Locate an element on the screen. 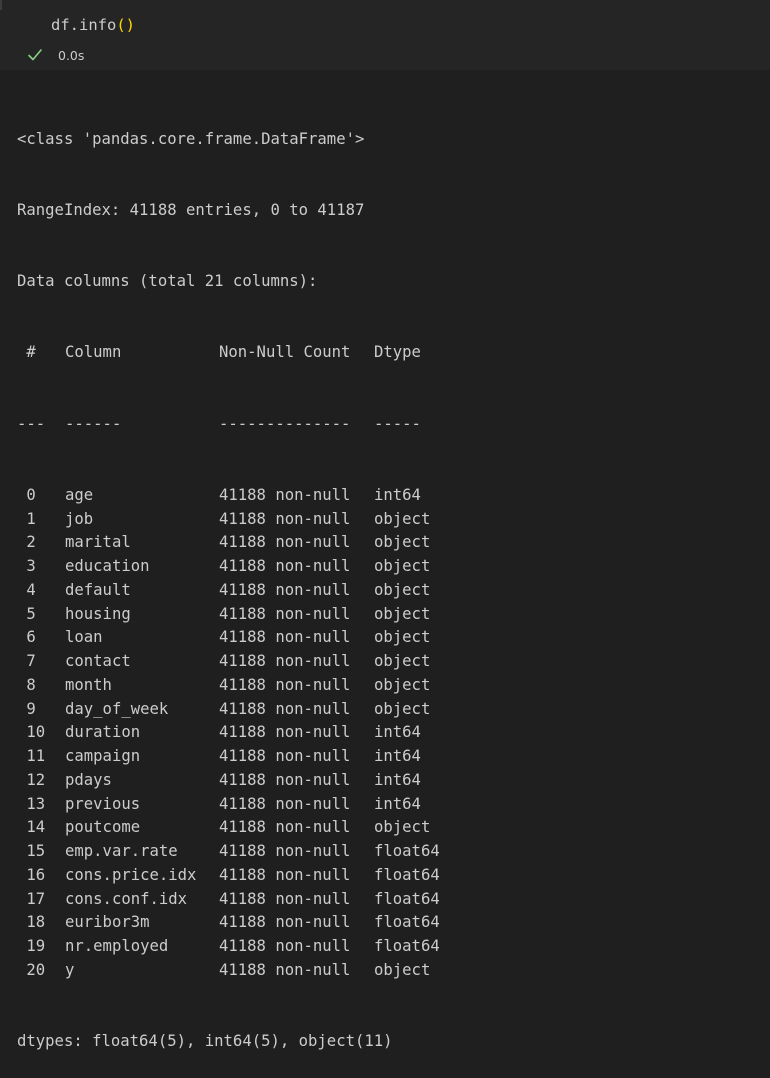  table-row: 9 day_of_week 41188 non-null object is located at coordinates (389, 710).